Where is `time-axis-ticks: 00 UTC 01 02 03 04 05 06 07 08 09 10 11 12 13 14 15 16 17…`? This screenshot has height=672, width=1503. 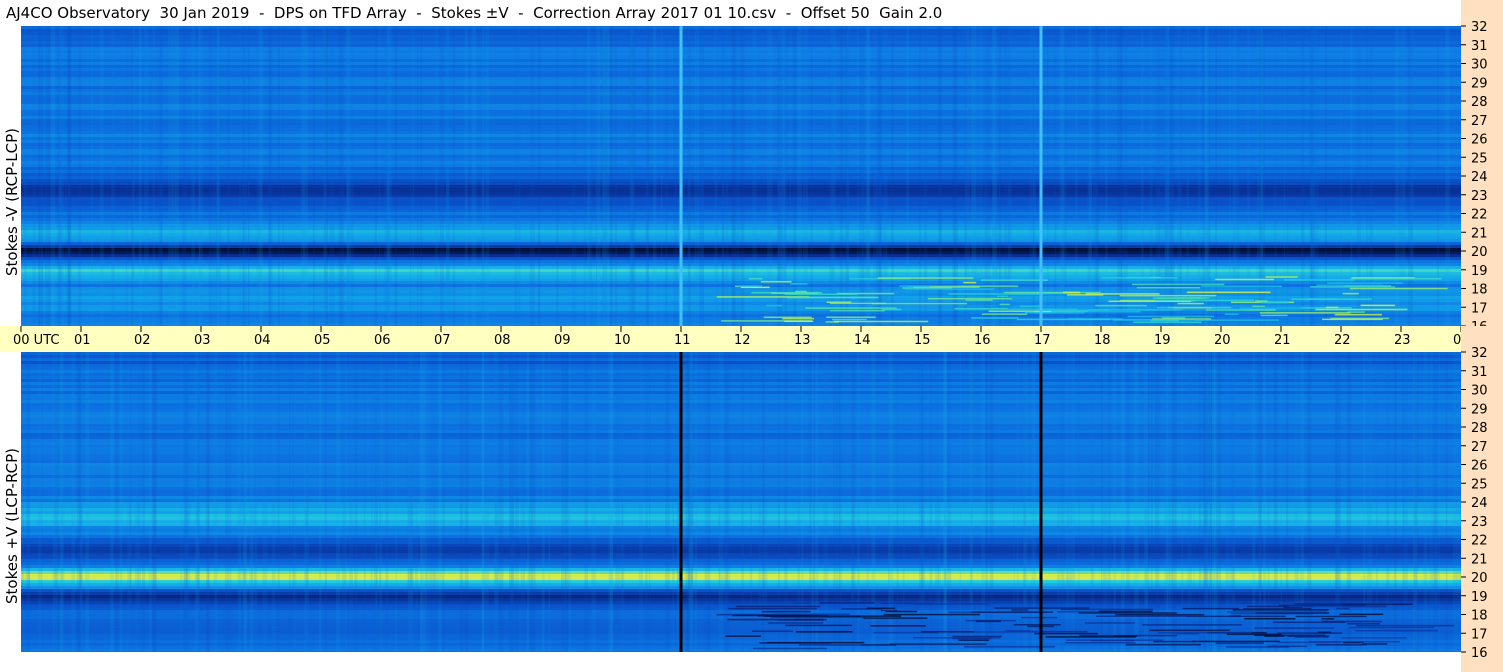 time-axis-ticks: 00 UTC 01 02 03 04 05 06 07 08 09 10 11 12 13 14 15 16 17… is located at coordinates (737, 337).